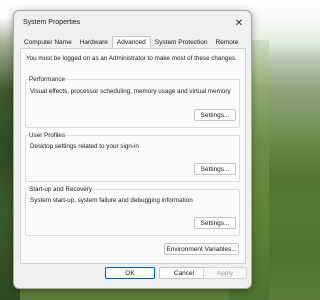 This screenshot has height=300, width=320. Describe the element at coordinates (52, 22) in the screenshot. I see `window-title: System Properties` at that location.